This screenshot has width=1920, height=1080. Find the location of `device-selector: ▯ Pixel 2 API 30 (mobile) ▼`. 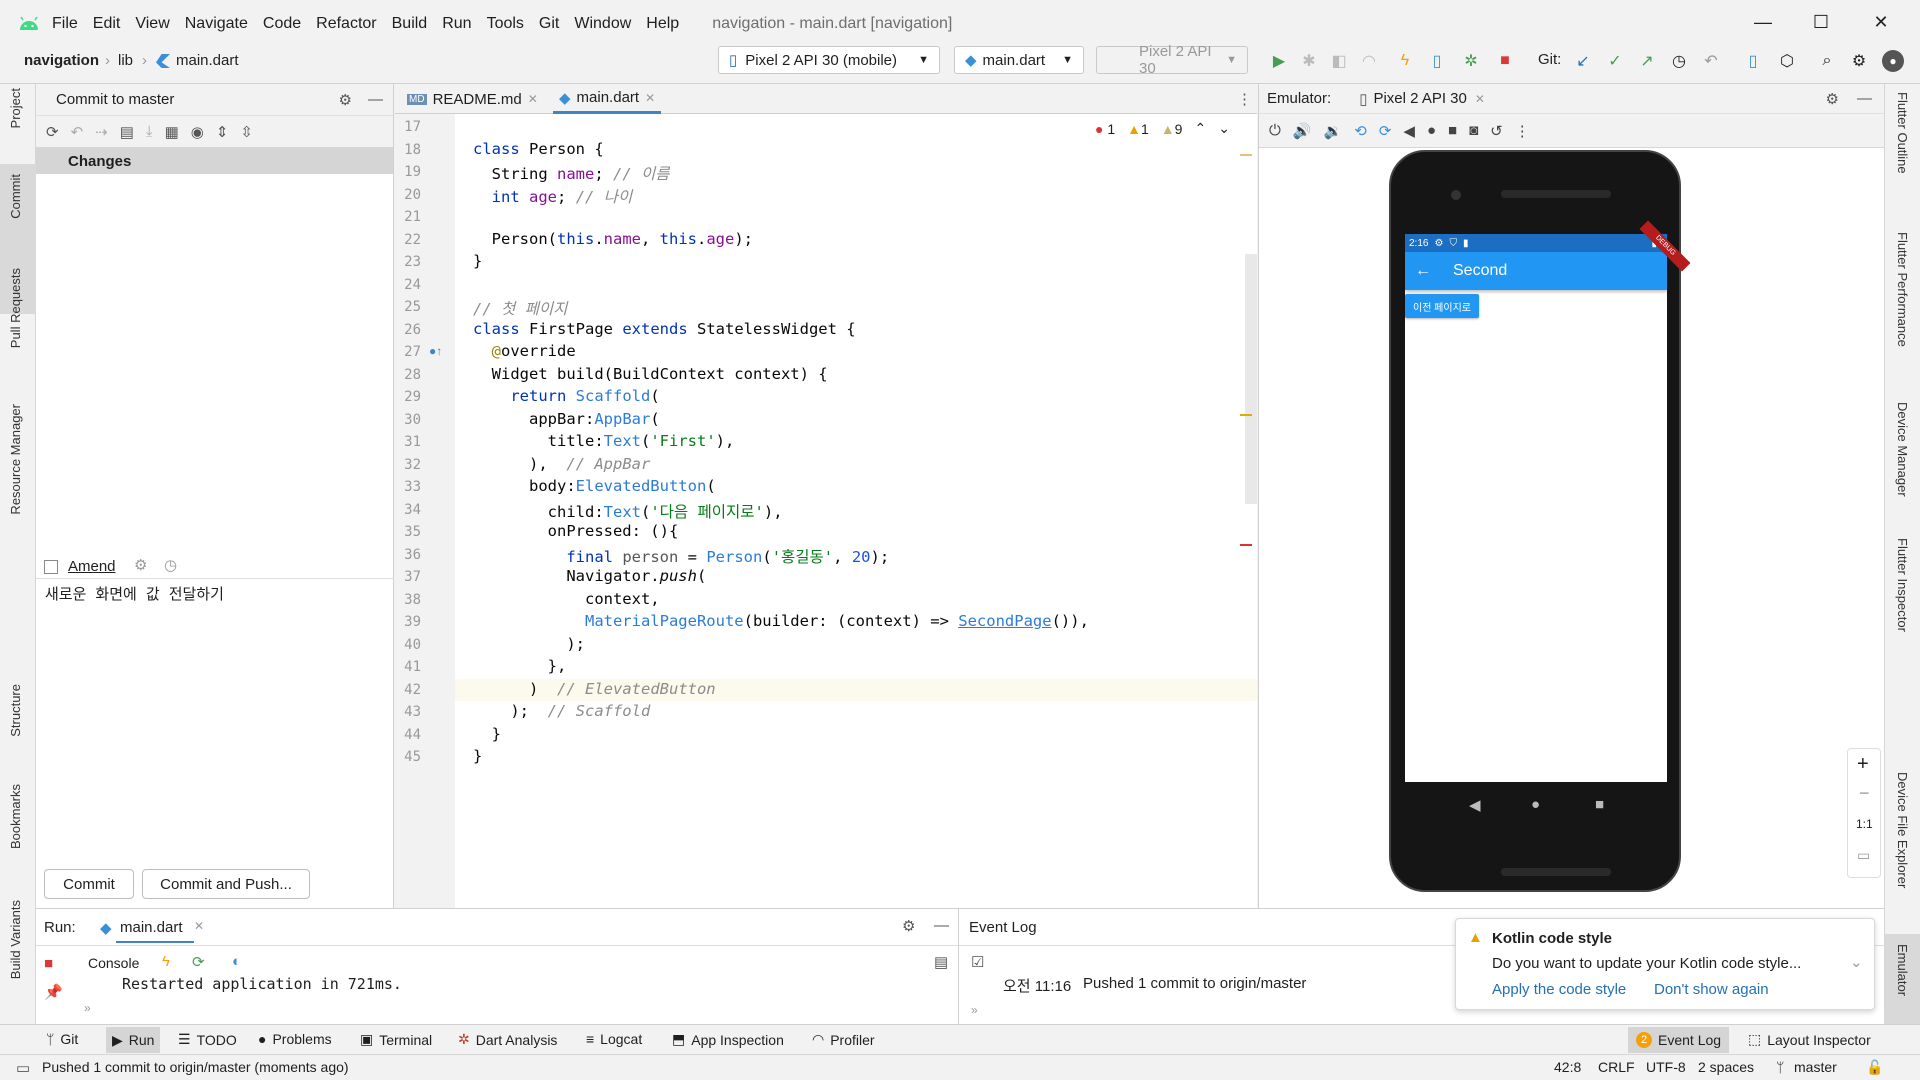

device-selector: ▯ Pixel 2 API 30 (mobile) ▼ is located at coordinates (829, 60).